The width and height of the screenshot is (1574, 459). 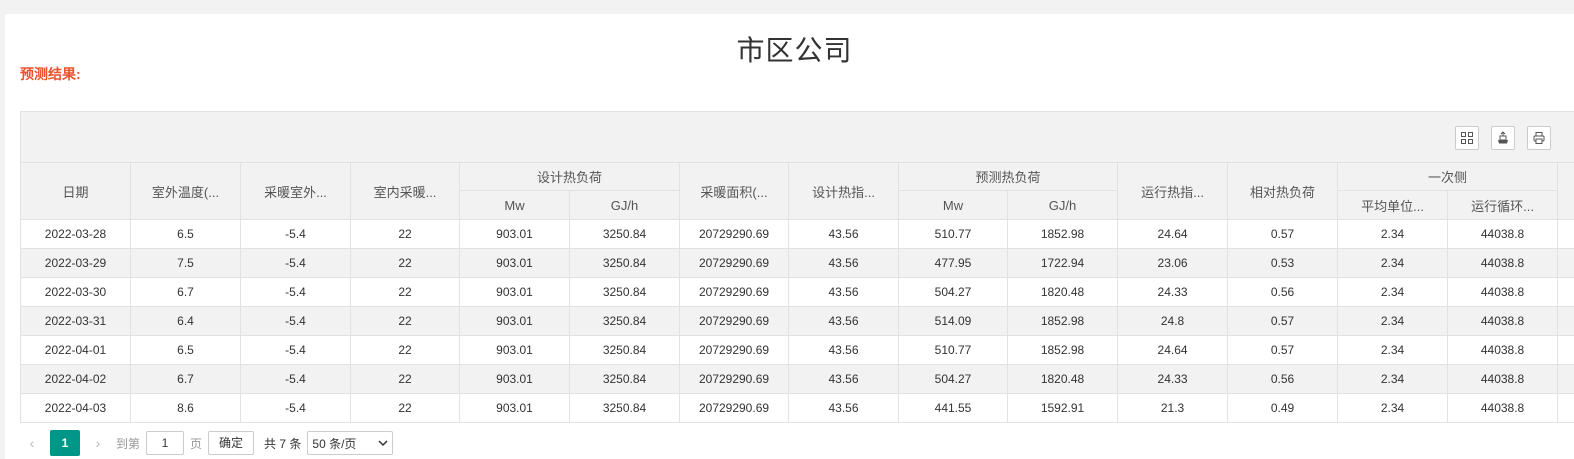 What do you see at coordinates (1173, 263) in the screenshot?
I see `table-cell: 23.06` at bounding box center [1173, 263].